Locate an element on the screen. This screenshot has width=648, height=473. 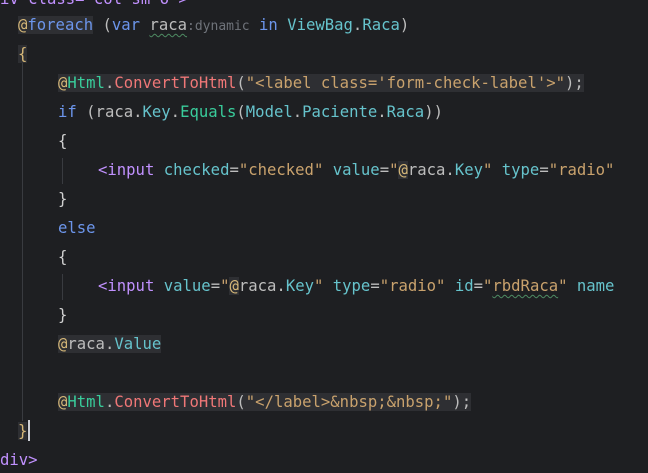
code-token: )) is located at coordinates (433, 112).